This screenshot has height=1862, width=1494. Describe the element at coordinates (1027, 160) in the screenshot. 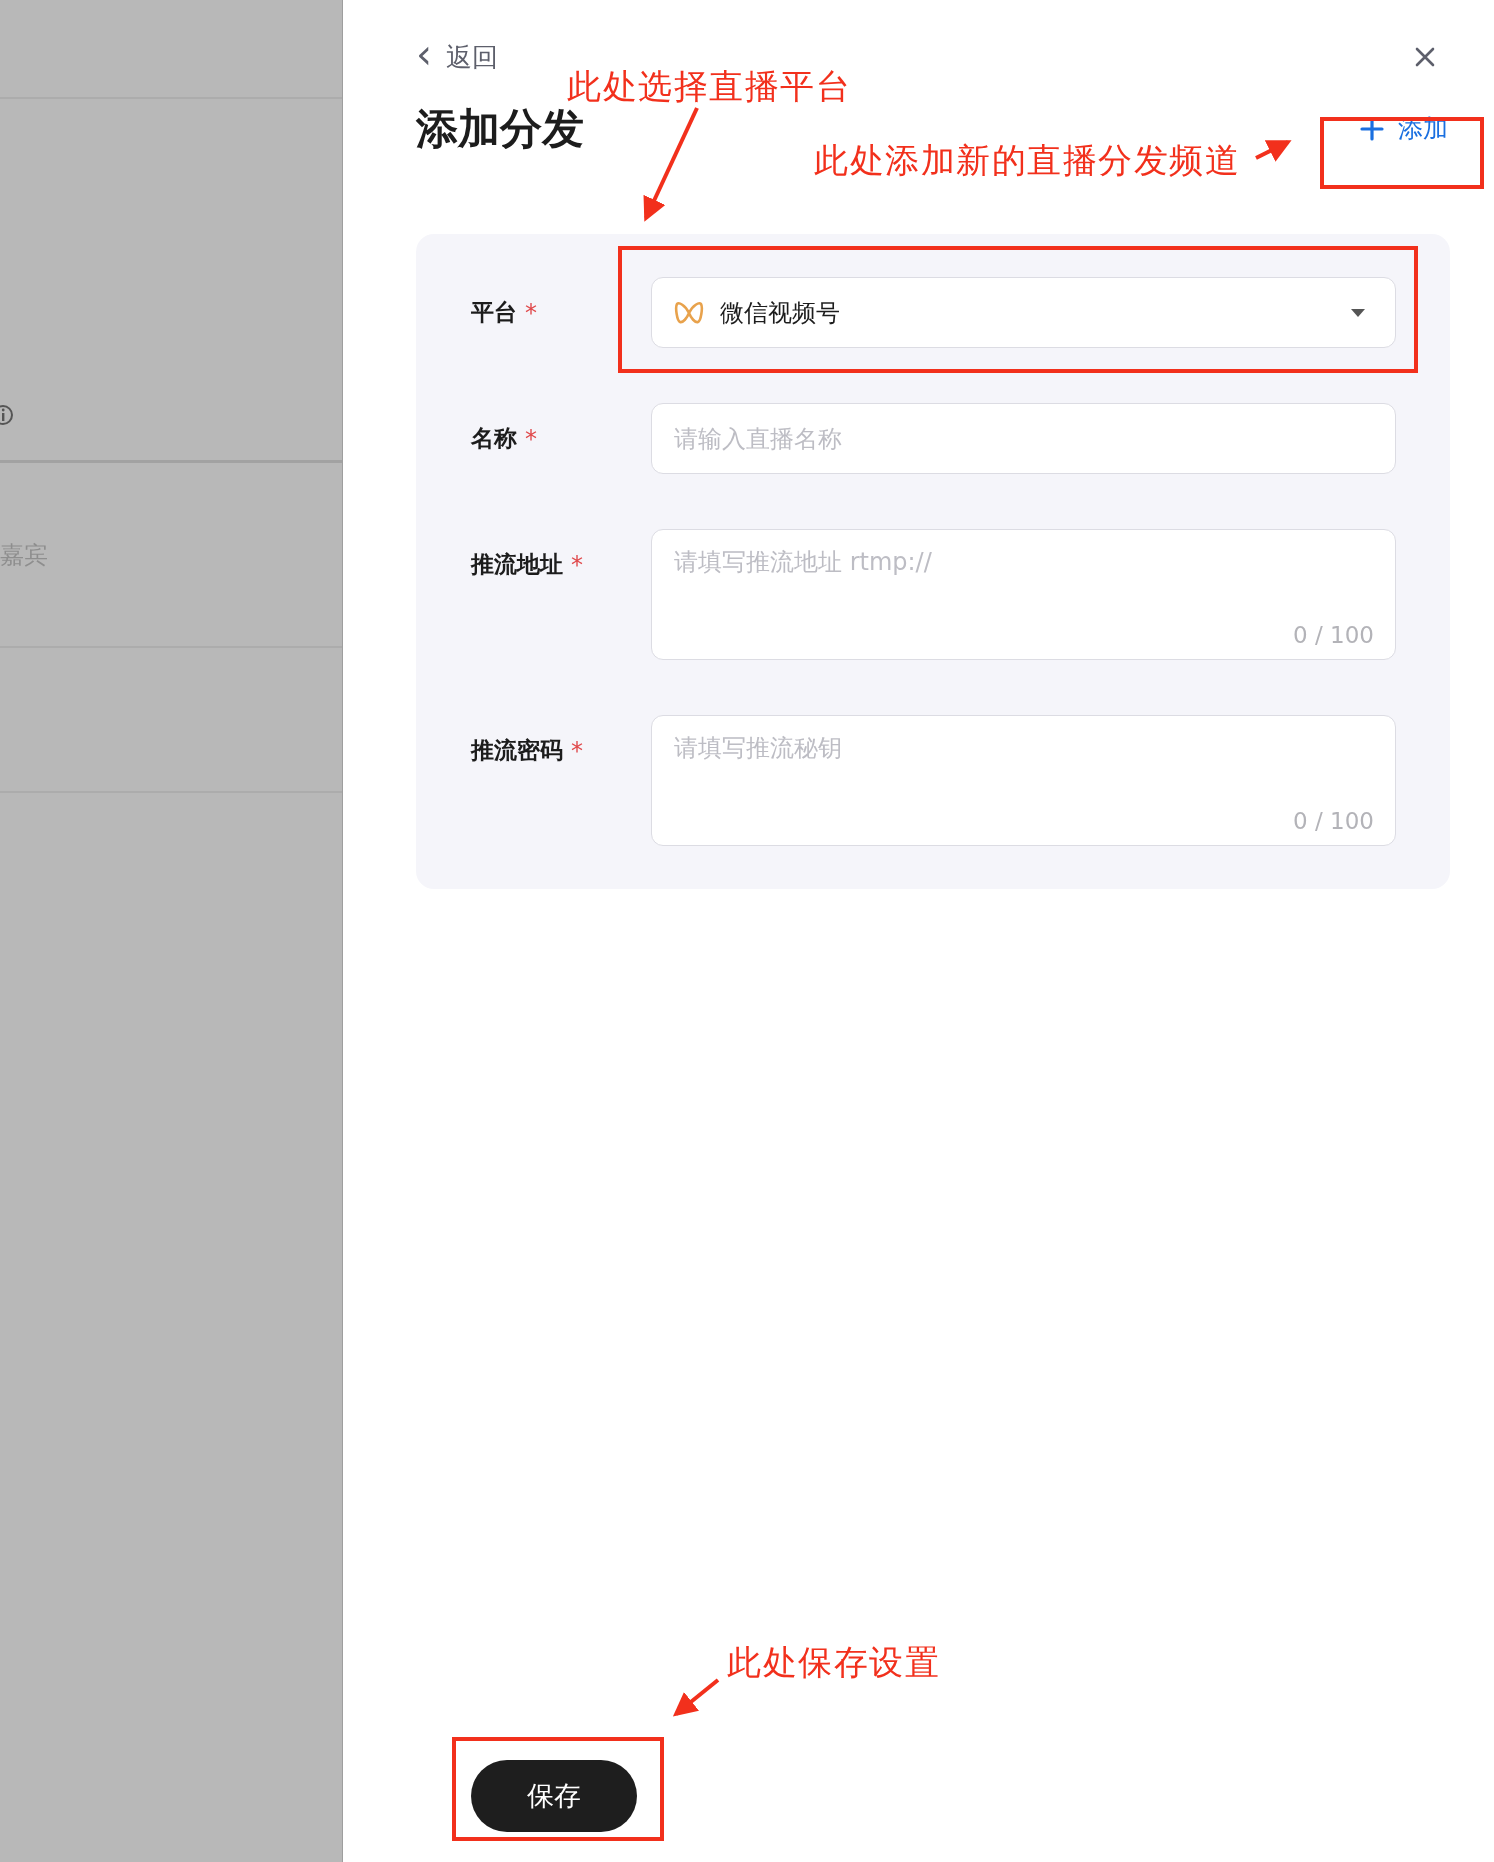

I see `annotation-text: 此处添加新的直播分发频道` at that location.